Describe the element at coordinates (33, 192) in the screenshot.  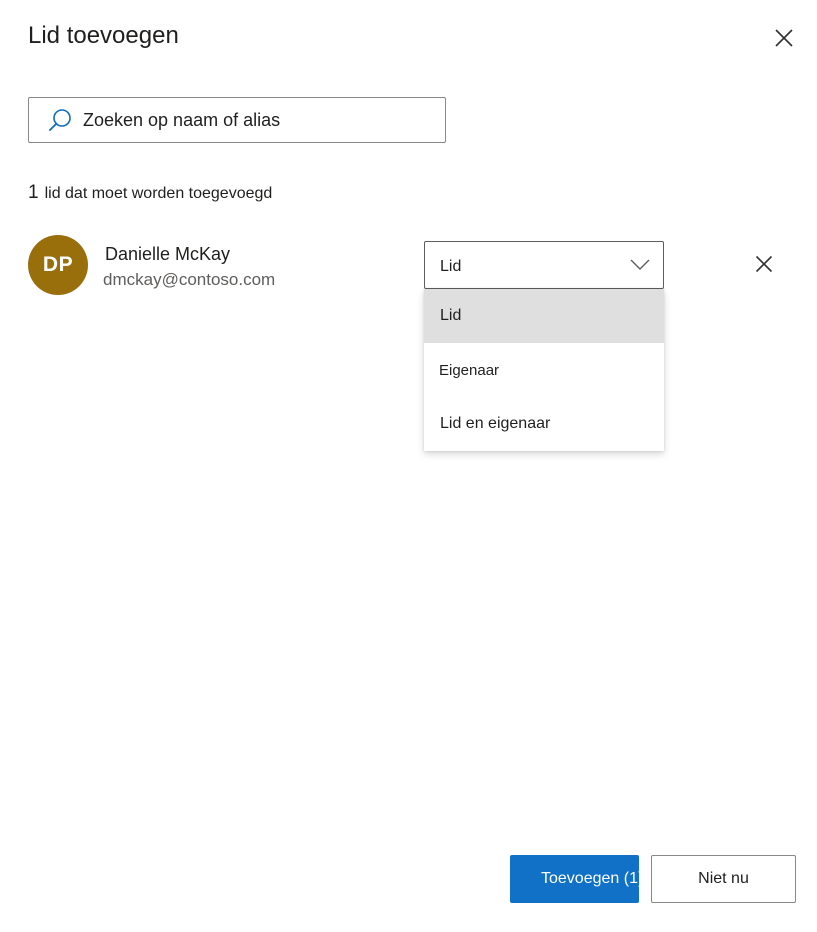
I see `members-count: 1` at that location.